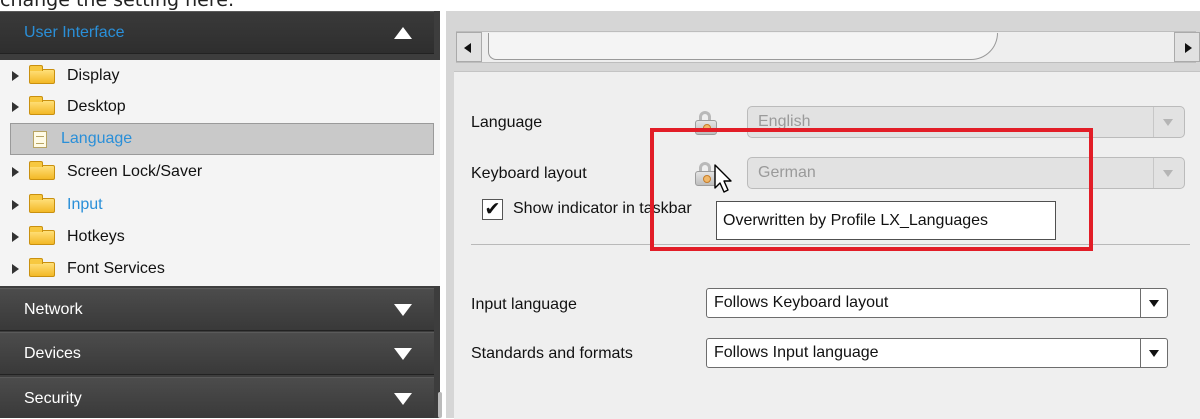 The height and width of the screenshot is (419, 1200). What do you see at coordinates (937, 303) in the screenshot?
I see `input-language-select: Follows Keyboard layout` at bounding box center [937, 303].